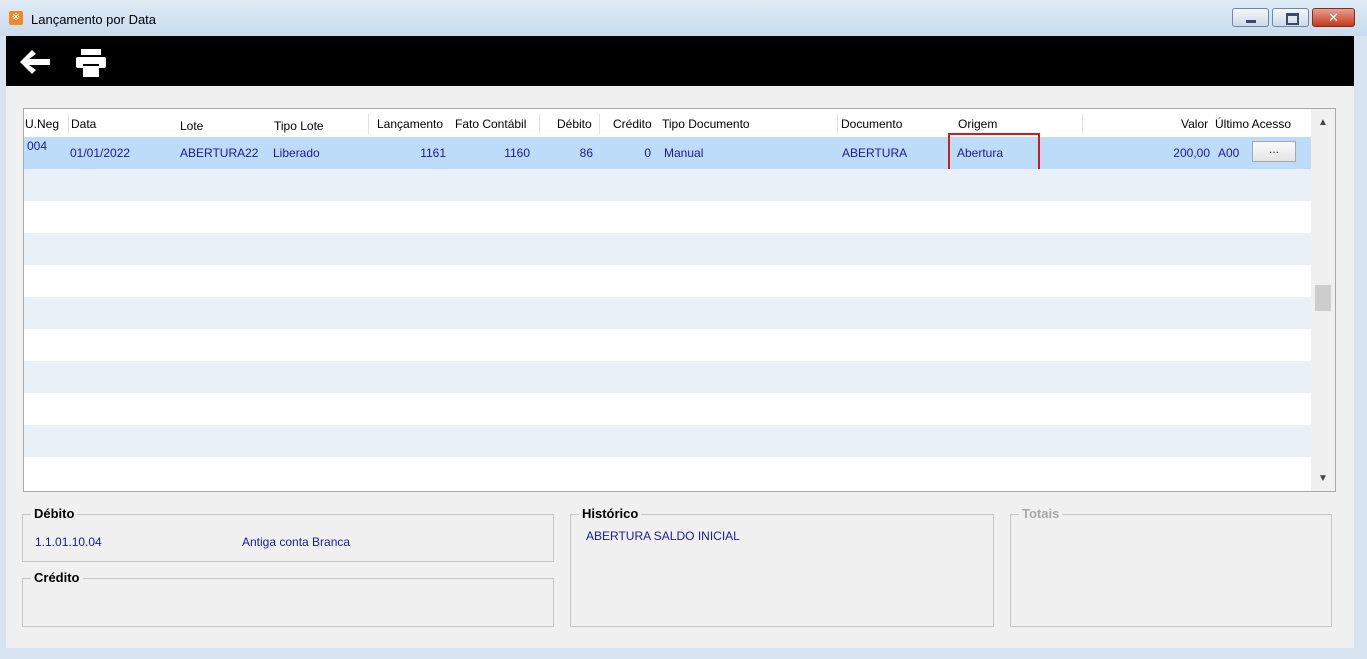 The height and width of the screenshot is (659, 1367). Describe the element at coordinates (610, 513) in the screenshot. I see `historico-label: Histórico` at that location.